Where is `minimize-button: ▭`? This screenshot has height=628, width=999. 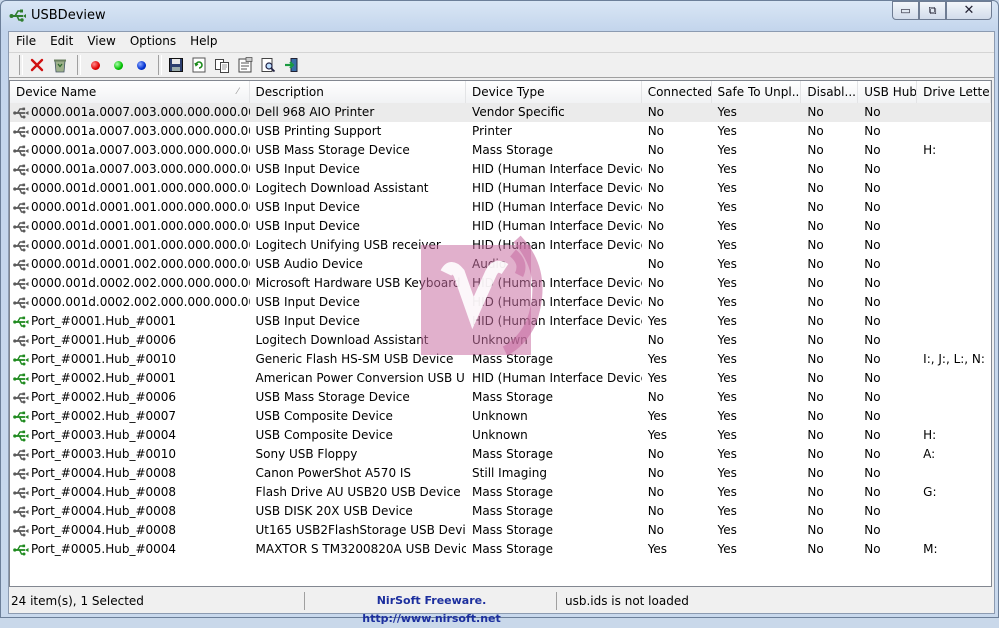 minimize-button: ▭ is located at coordinates (905, 10).